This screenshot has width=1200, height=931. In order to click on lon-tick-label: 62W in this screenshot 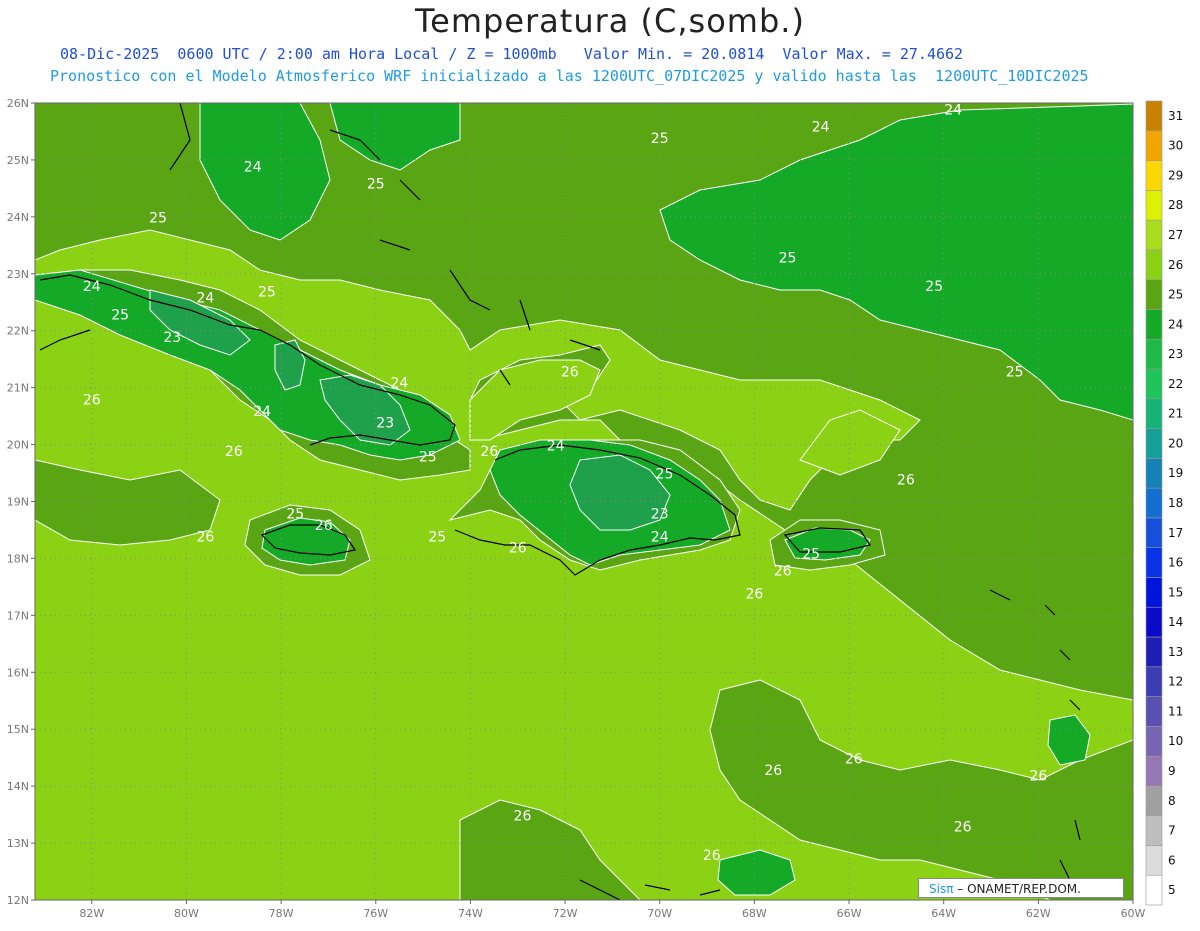, I will do `click(1038, 913)`.